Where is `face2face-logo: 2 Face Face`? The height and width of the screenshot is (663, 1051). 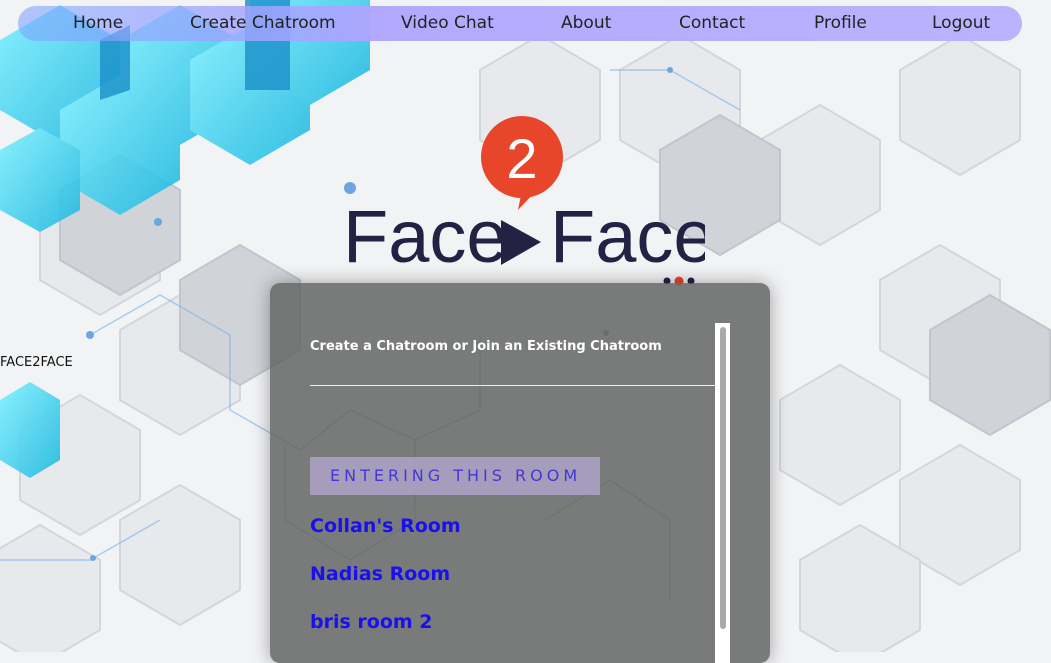 face2face-logo: 2 Face Face is located at coordinates (524, 201).